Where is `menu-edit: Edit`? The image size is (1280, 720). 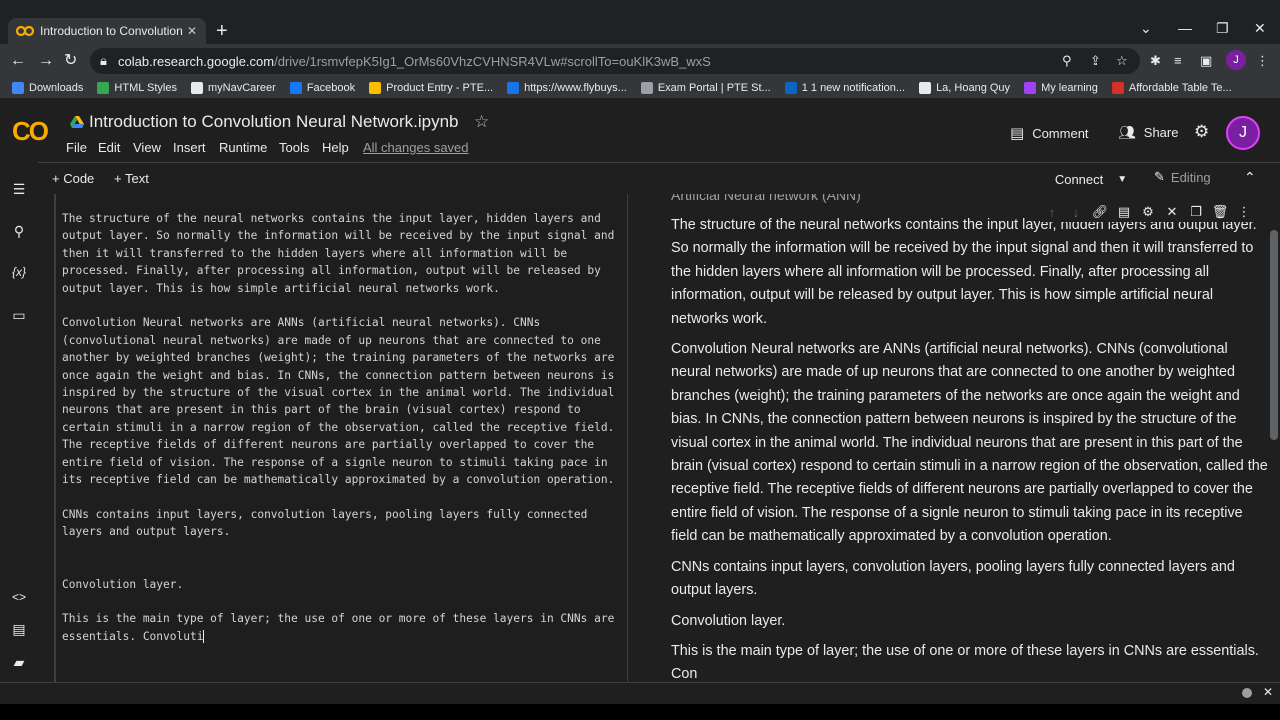 menu-edit: Edit is located at coordinates (109, 147).